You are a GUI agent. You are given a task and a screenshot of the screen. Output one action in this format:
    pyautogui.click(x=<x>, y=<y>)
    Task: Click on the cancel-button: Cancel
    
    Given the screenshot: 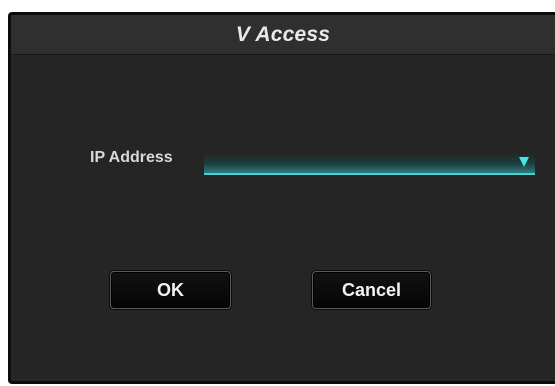 What is the action you would take?
    pyautogui.click(x=371, y=290)
    